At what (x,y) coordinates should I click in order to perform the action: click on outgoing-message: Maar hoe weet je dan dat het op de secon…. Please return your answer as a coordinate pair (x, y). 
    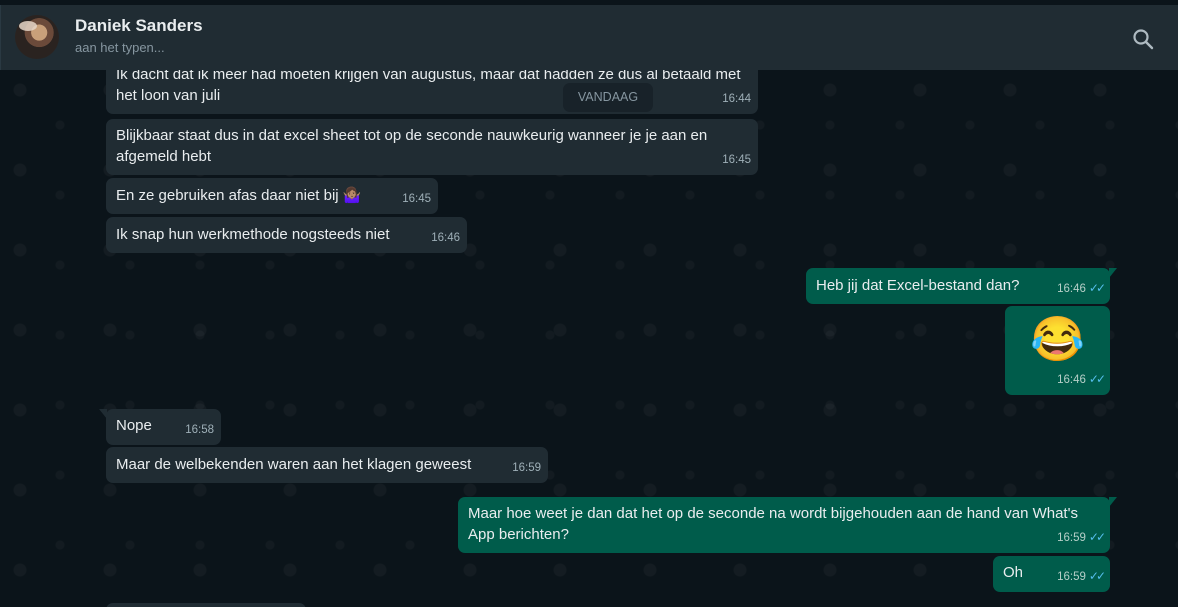
    Looking at the image, I should click on (787, 525).